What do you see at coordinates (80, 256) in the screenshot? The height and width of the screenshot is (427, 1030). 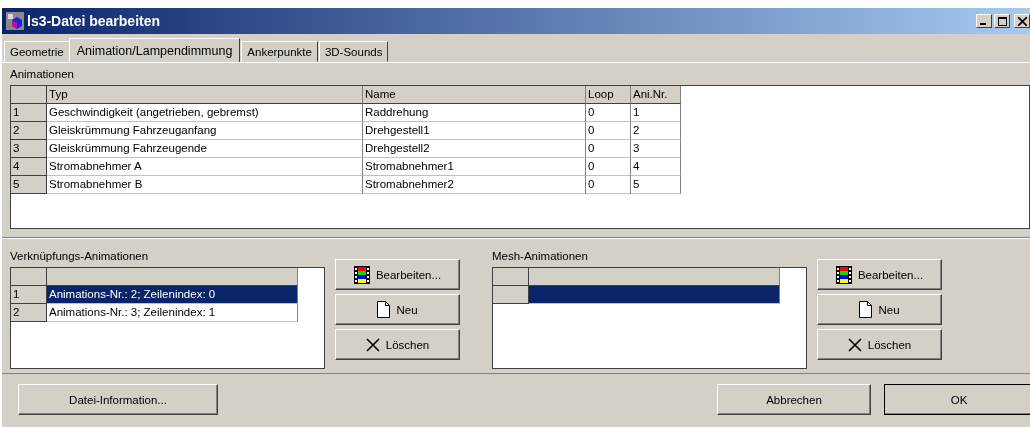 I see `section-label: Verknüpfungs-Animationen` at bounding box center [80, 256].